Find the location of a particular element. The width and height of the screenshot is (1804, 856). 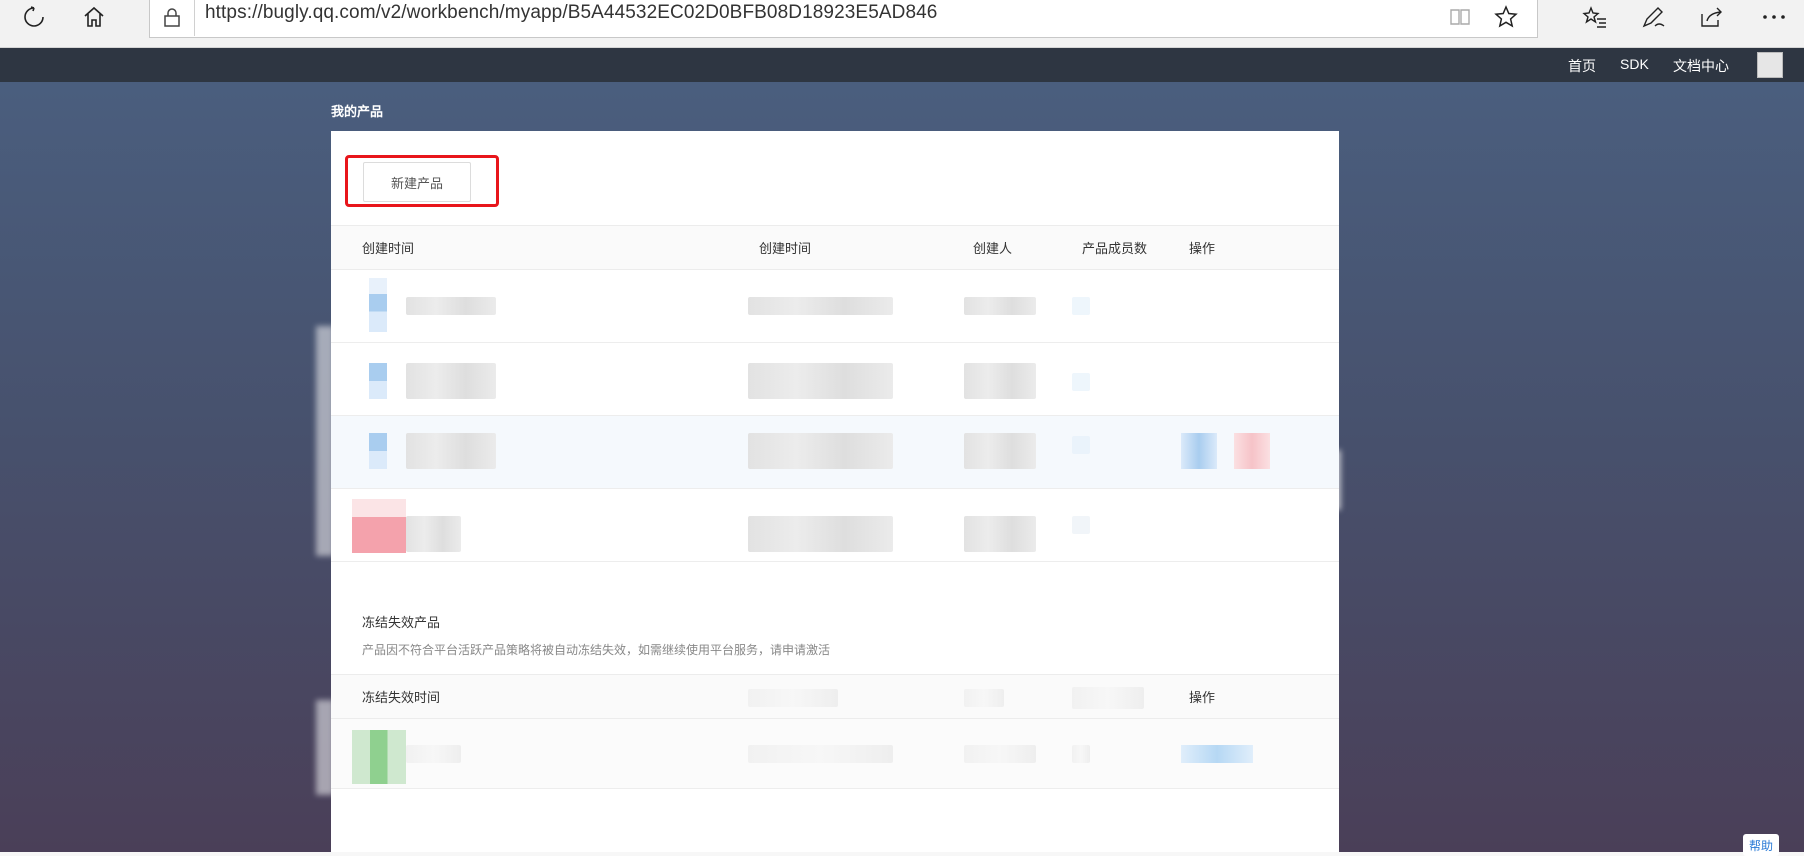

nav-docs-link: 文档中心 is located at coordinates (1701, 66).